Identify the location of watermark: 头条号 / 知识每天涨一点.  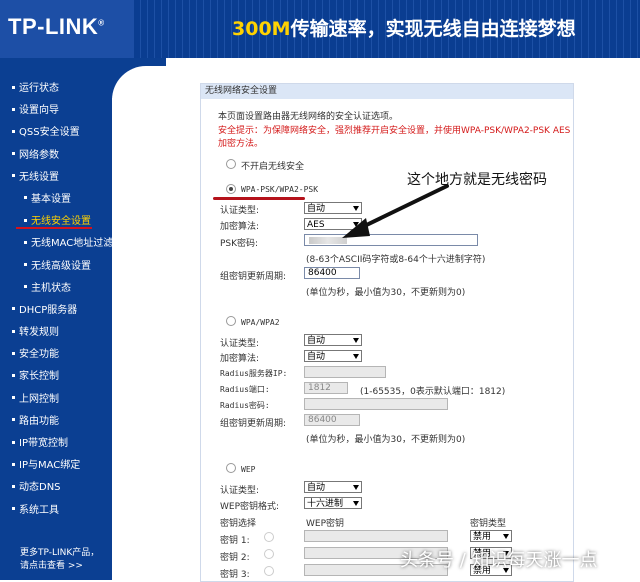
(499, 560).